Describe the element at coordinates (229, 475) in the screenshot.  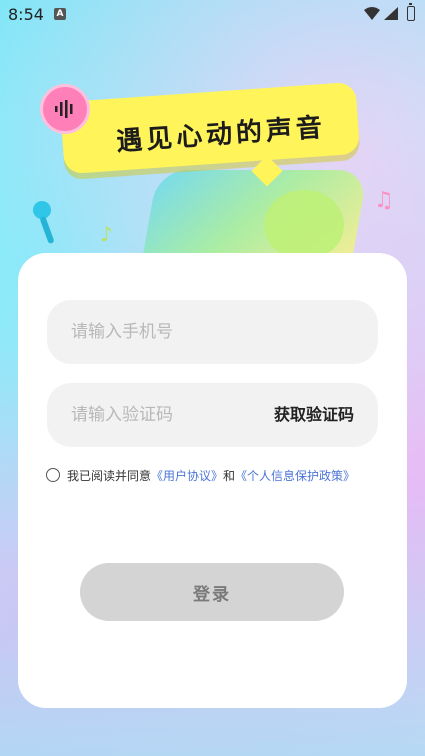
I see `agreement-connector: 和` at that location.